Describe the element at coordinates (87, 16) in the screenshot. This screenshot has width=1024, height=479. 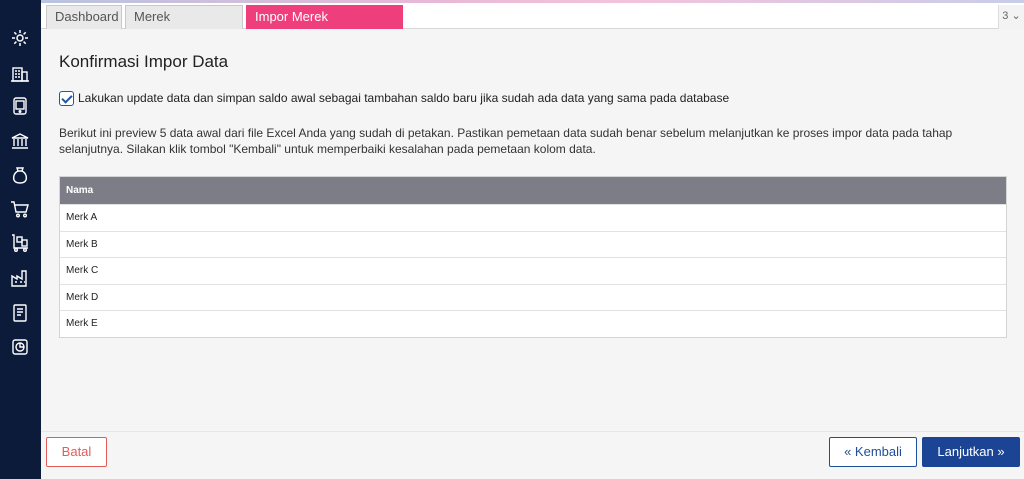
I see `tab-label: Dashboard` at that location.